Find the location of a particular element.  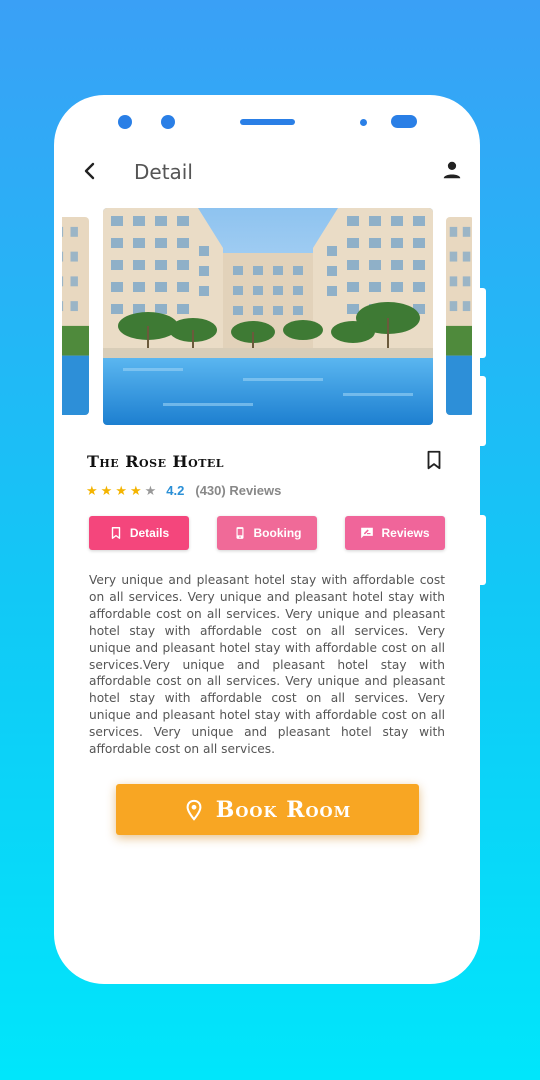

reviews-button: Reviews is located at coordinates (395, 533).